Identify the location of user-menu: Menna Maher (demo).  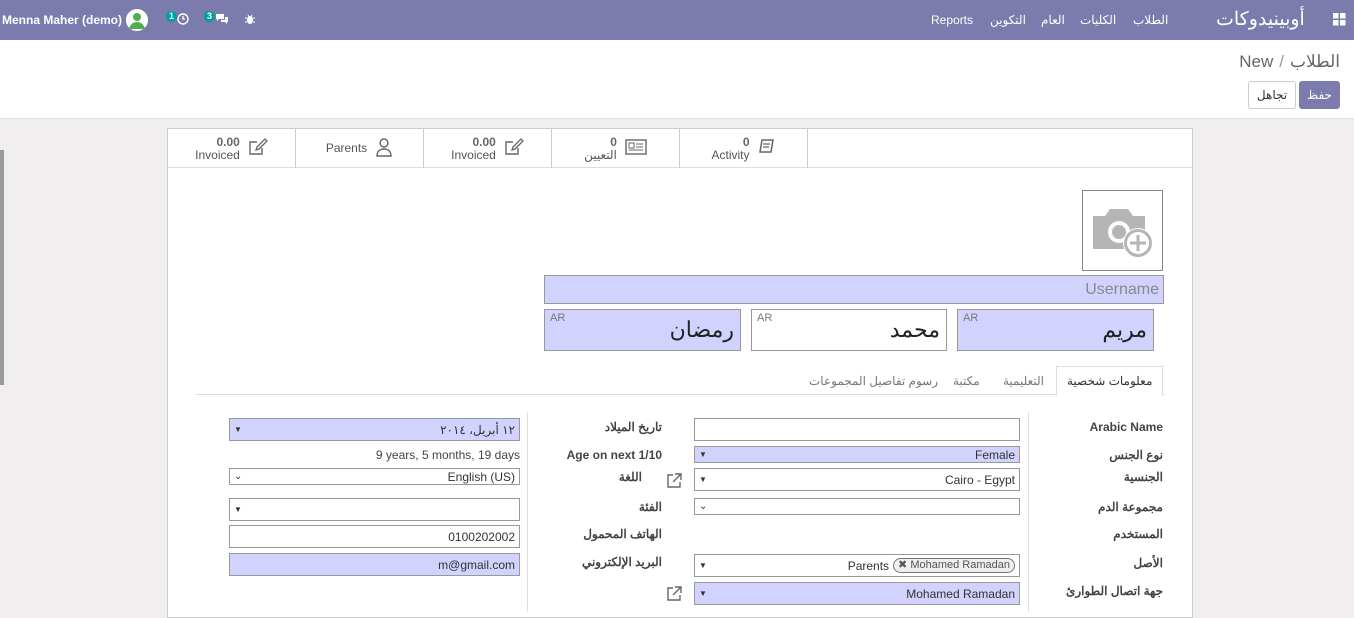
(75, 20).